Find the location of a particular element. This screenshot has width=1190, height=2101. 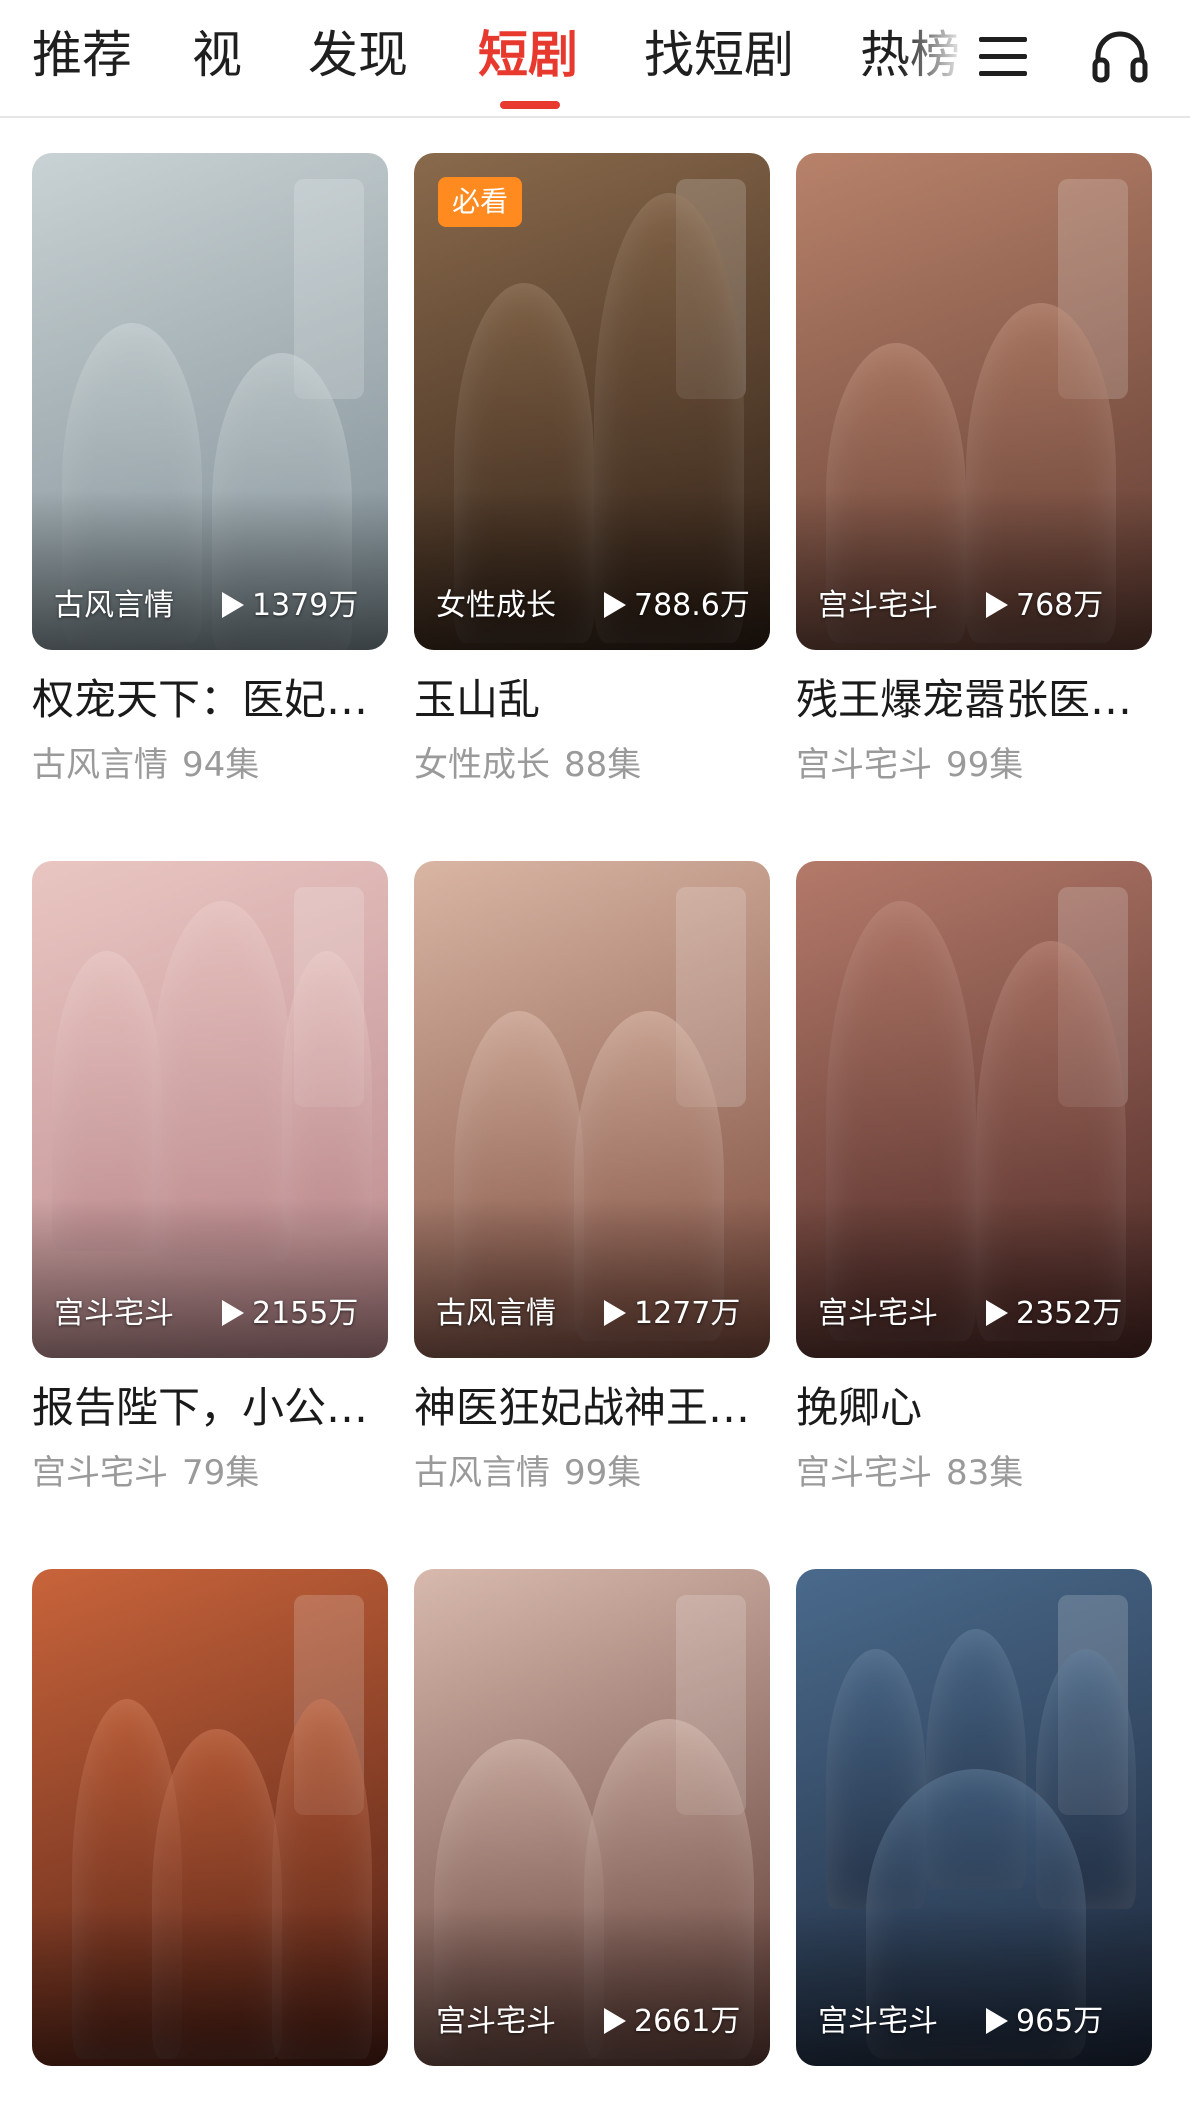

drama-card: 古风言情 1277万 神医狂妃战神王… 古风言情 99集 is located at coordinates (592, 1178).